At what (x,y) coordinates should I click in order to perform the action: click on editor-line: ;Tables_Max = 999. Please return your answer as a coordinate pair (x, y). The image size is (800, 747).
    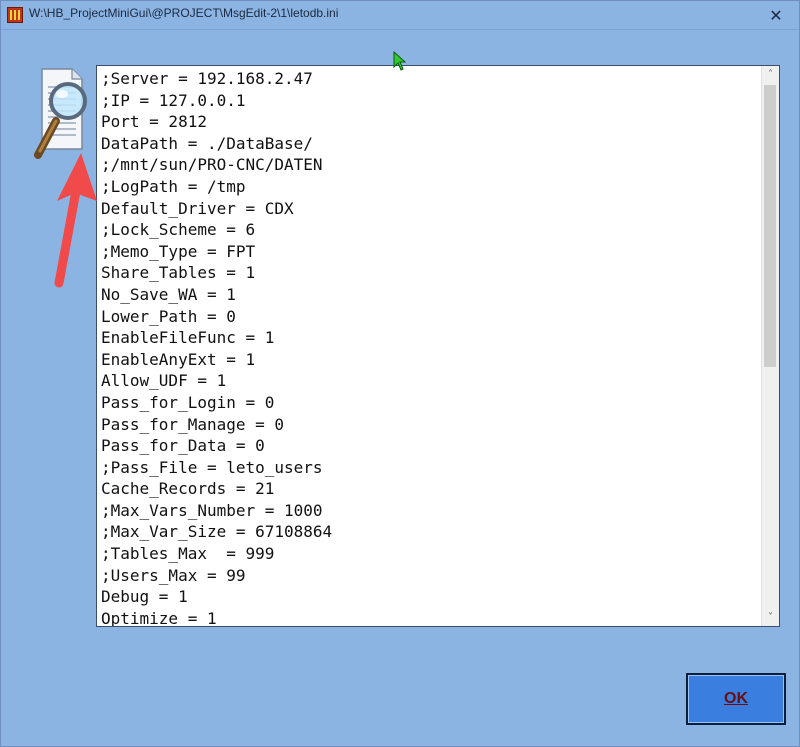
    Looking at the image, I should click on (431, 554).